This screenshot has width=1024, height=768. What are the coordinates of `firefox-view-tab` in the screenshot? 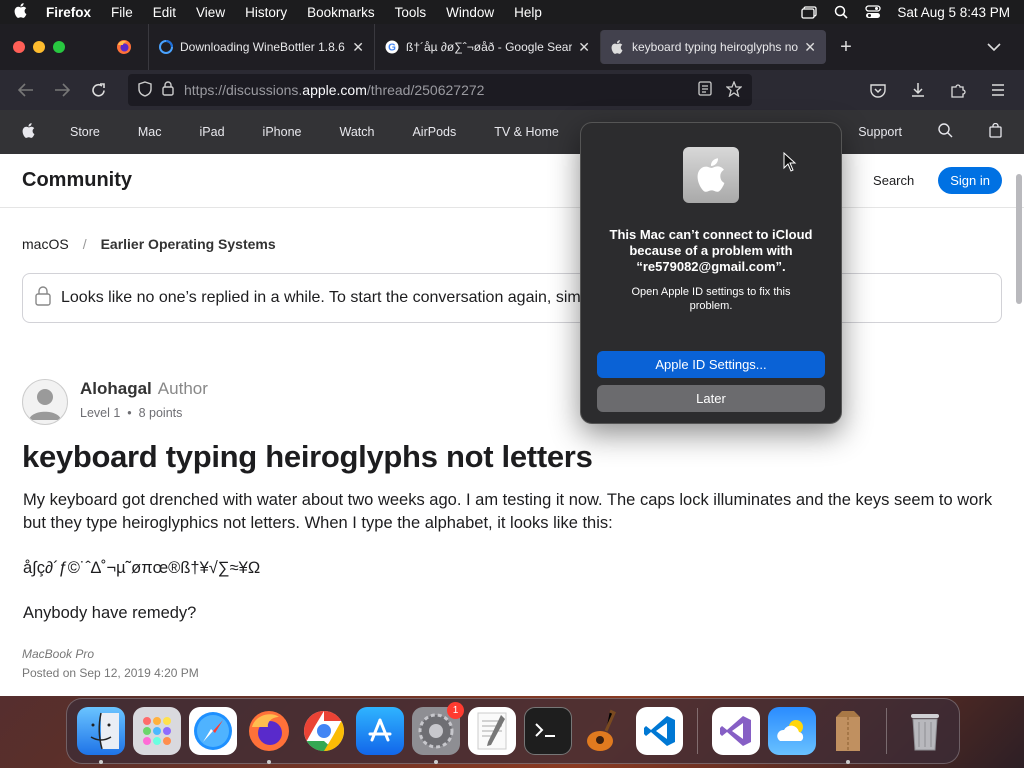 It's located at (124, 47).